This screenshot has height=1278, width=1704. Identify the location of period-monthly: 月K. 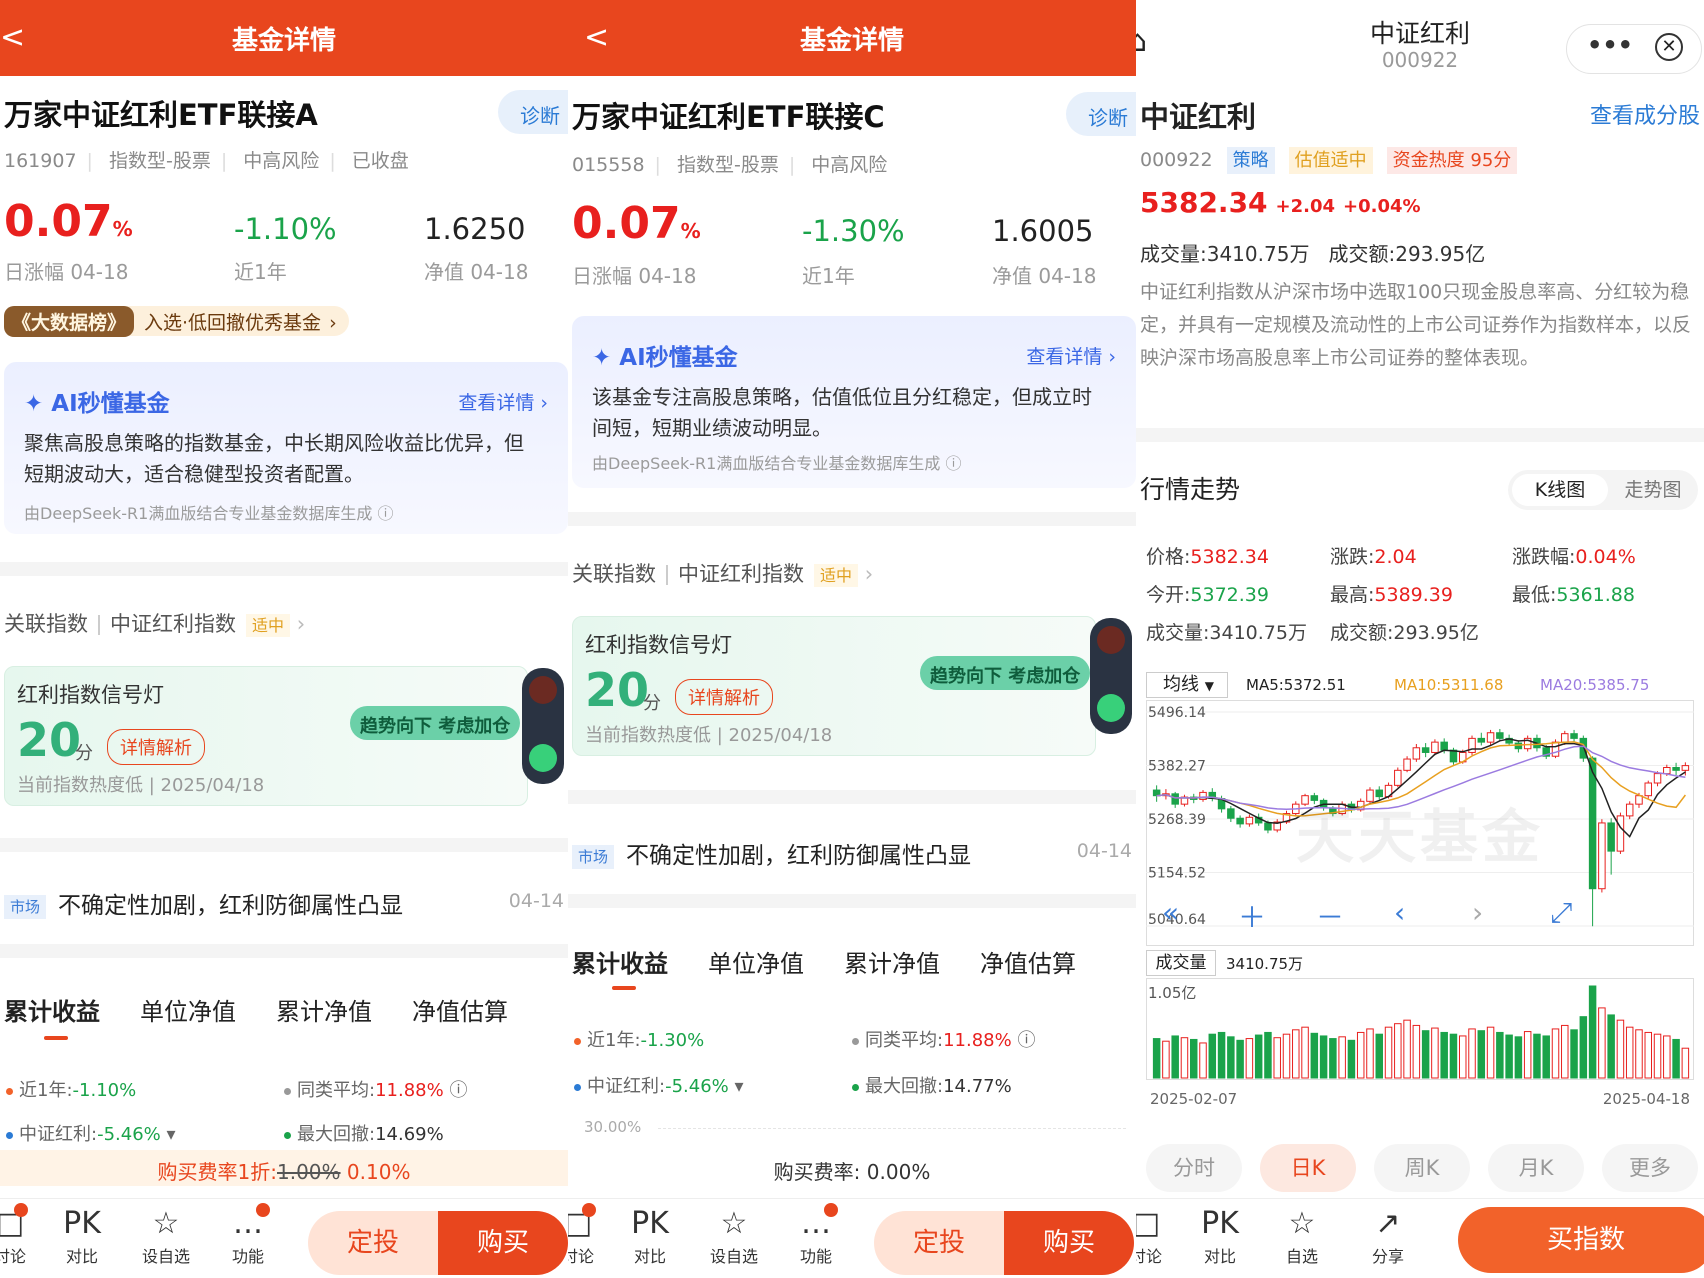
(1536, 1168).